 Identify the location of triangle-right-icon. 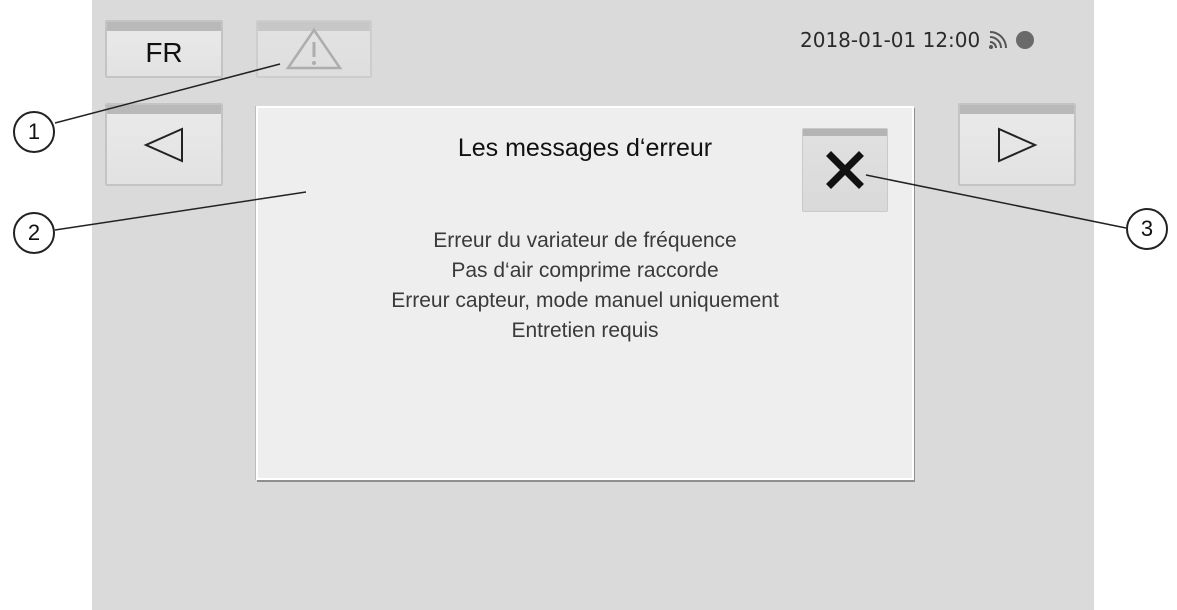
(1018, 144).